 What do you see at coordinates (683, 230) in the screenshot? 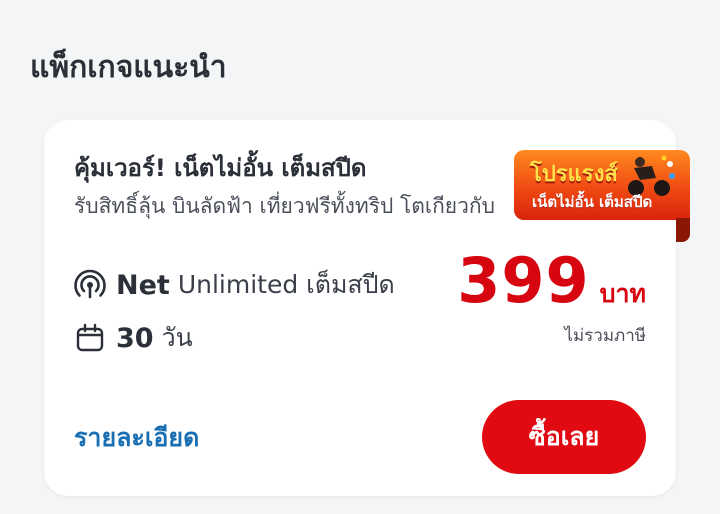
I see `promo-badge-ribbon` at bounding box center [683, 230].